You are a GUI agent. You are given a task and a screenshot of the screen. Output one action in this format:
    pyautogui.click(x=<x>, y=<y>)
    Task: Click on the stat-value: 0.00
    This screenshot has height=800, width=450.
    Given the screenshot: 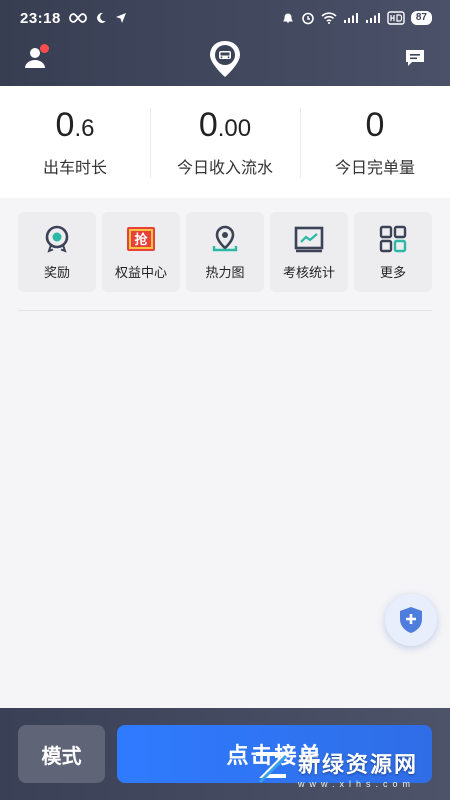 What is the action you would take?
    pyautogui.click(x=225, y=127)
    